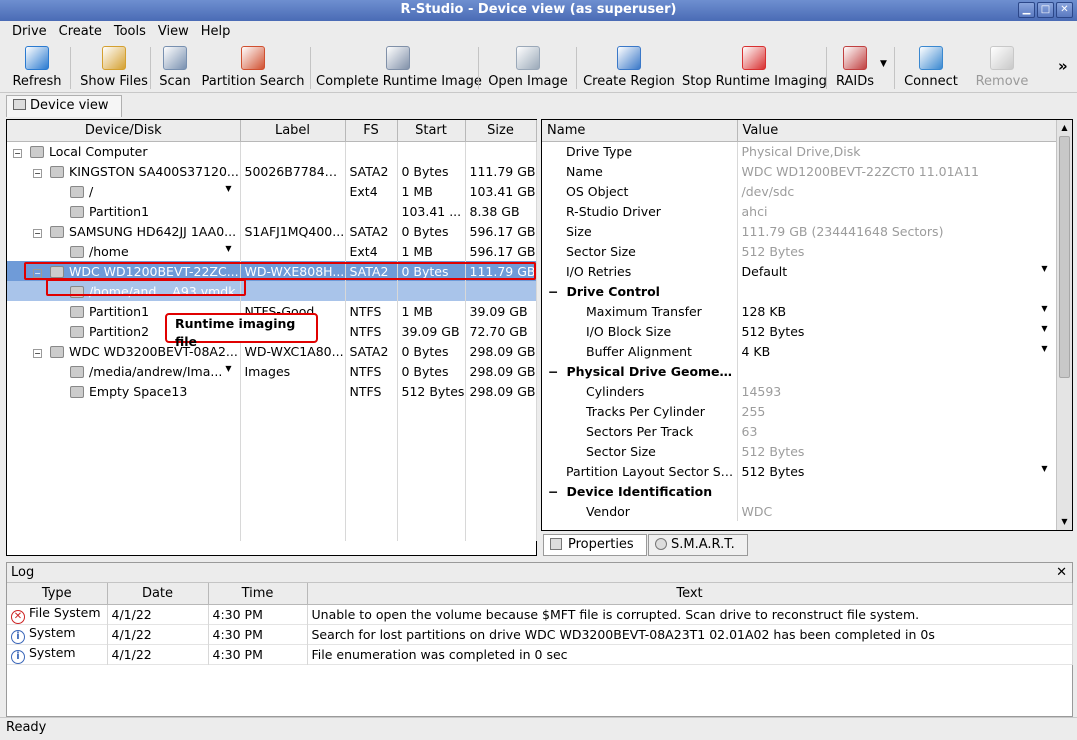 This screenshot has width=1077, height=740. What do you see at coordinates (124, 131) in the screenshot?
I see `col-device-disk: Device/Disk` at bounding box center [124, 131].